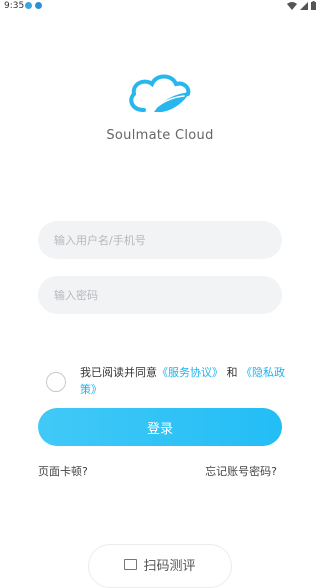  What do you see at coordinates (118, 372) in the screenshot?
I see `agreement-prefix: 我已阅读并同意` at bounding box center [118, 372].